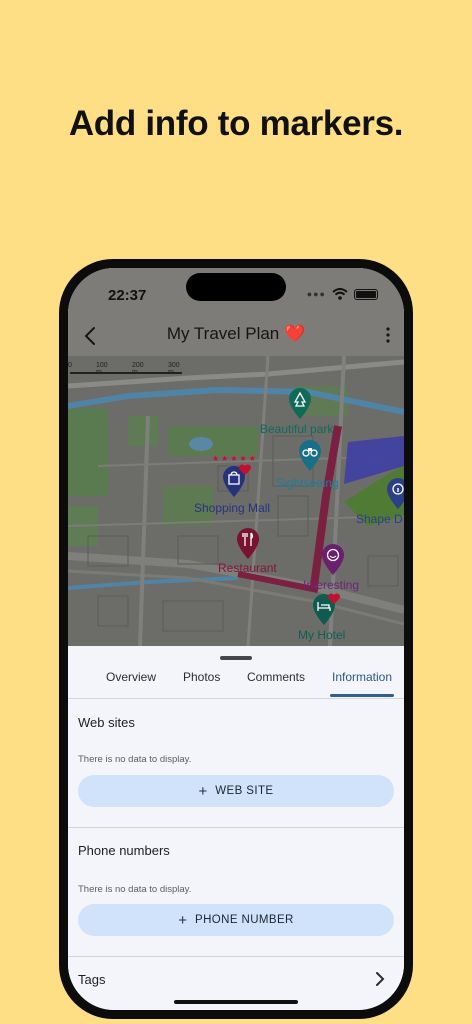 This screenshot has width=472, height=1024. Describe the element at coordinates (92, 979) in the screenshot. I see `tags-title: Tags` at that location.